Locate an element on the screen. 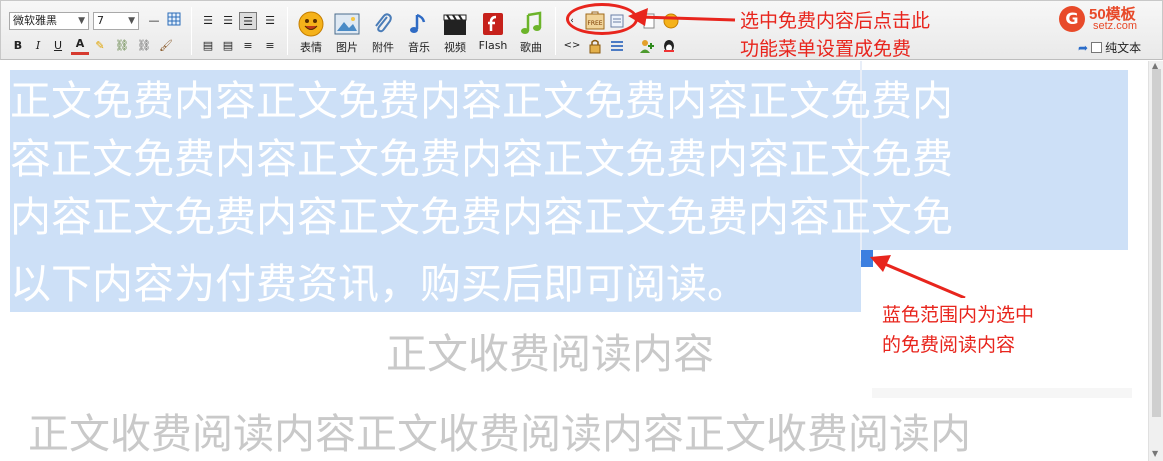  music-note-icon is located at coordinates (418, 23).